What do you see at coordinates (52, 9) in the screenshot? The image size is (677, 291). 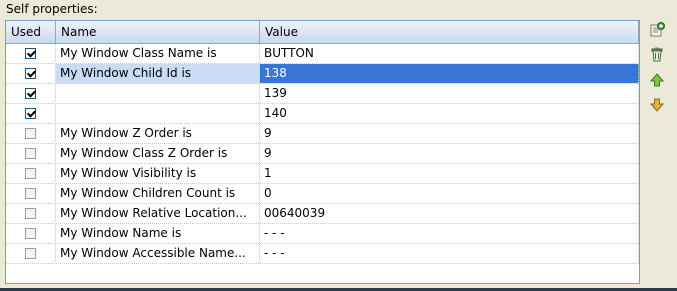 I see `section-label: Self properties:` at bounding box center [52, 9].